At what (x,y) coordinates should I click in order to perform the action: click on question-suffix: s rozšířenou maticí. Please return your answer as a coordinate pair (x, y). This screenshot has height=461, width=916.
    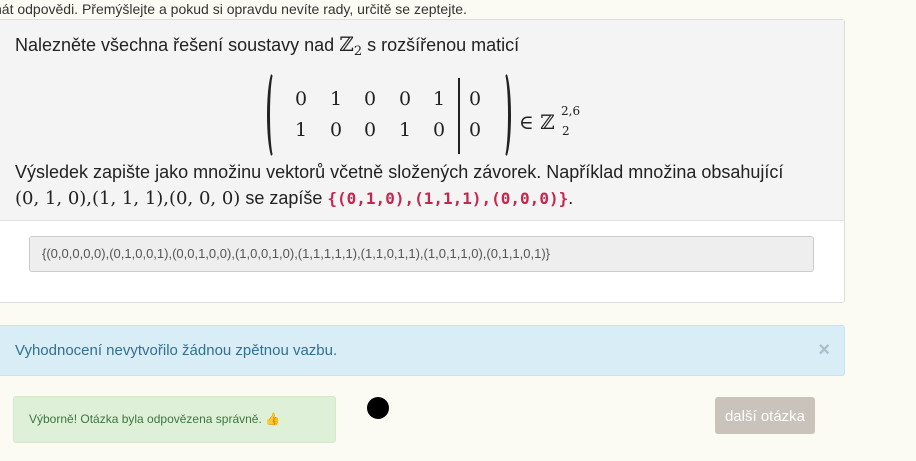
    Looking at the image, I should click on (443, 45).